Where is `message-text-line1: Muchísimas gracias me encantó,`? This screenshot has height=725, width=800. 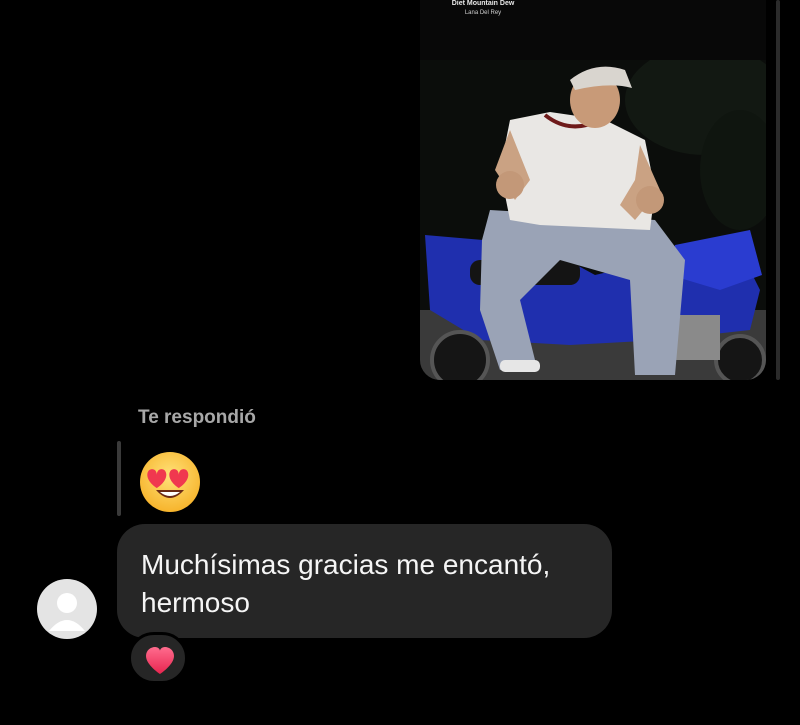
message-text-line1: Muchísimas gracias me encantó, is located at coordinates (346, 564).